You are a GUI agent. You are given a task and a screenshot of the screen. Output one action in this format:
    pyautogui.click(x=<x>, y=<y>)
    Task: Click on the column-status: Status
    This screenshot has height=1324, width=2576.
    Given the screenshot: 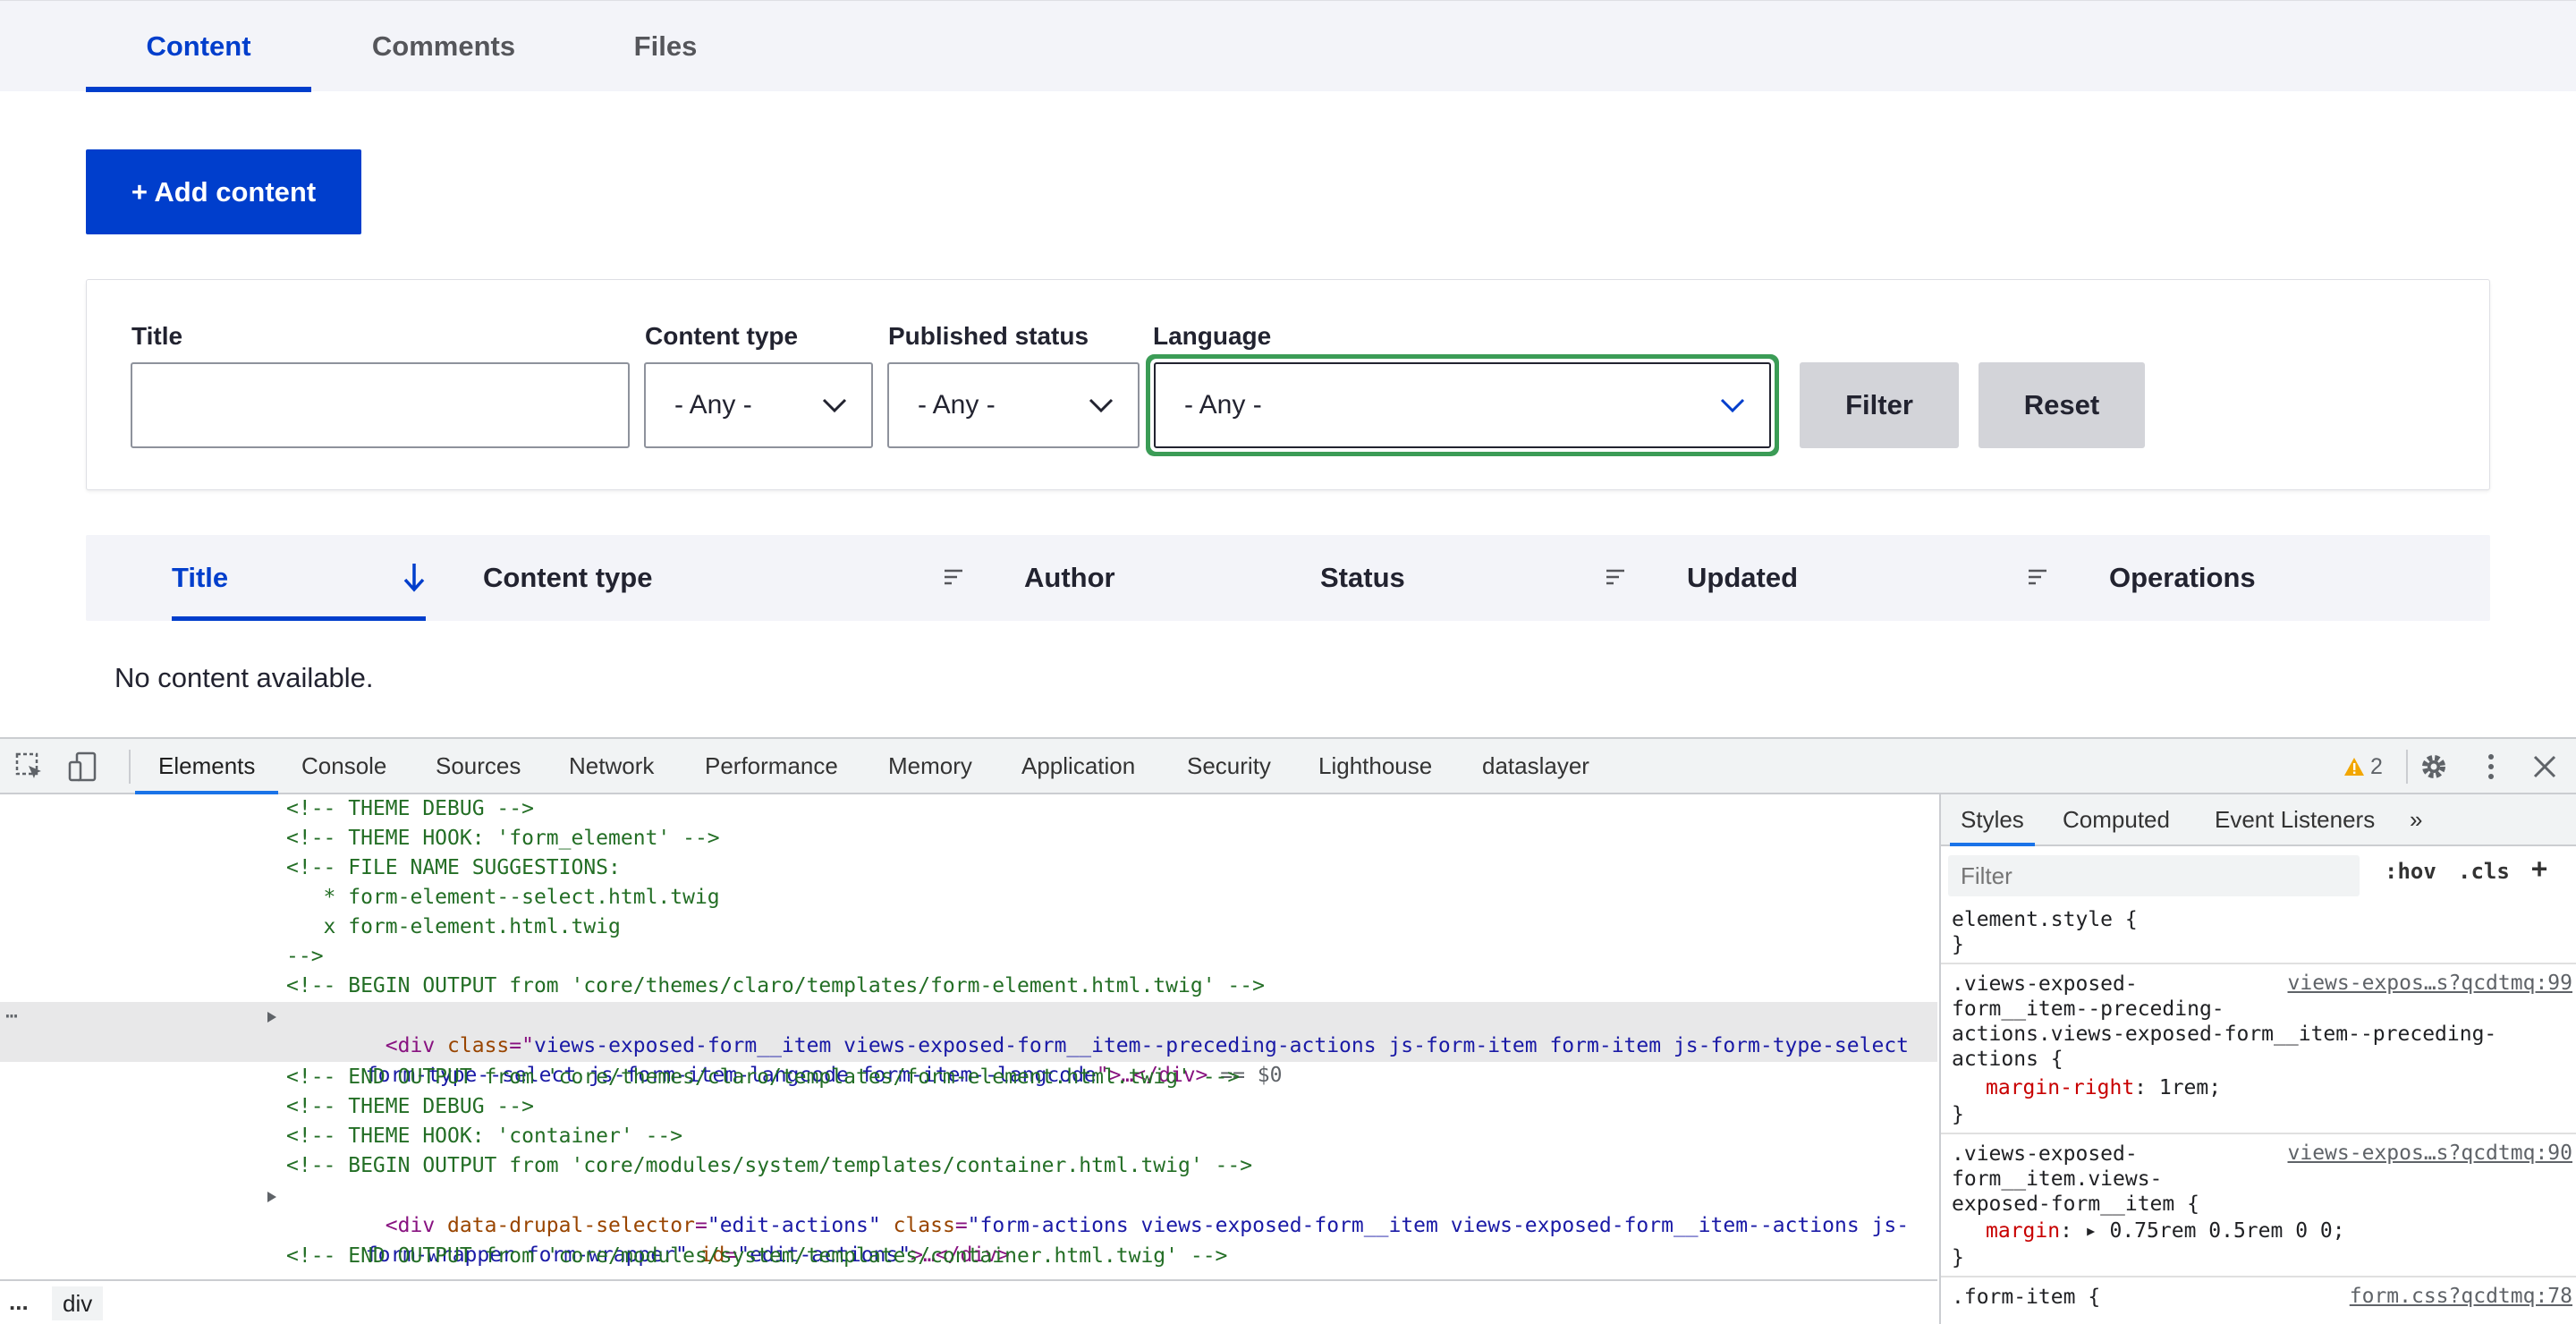 What is the action you would take?
    pyautogui.click(x=1362, y=578)
    